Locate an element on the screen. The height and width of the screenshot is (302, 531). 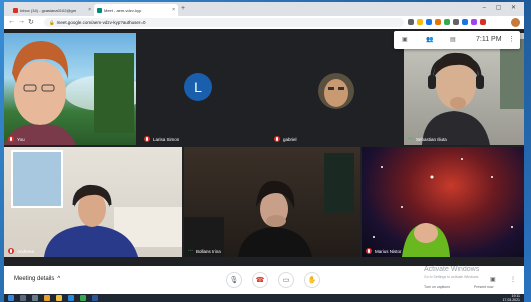
camera-button: ▭ is located at coordinates (286, 280).